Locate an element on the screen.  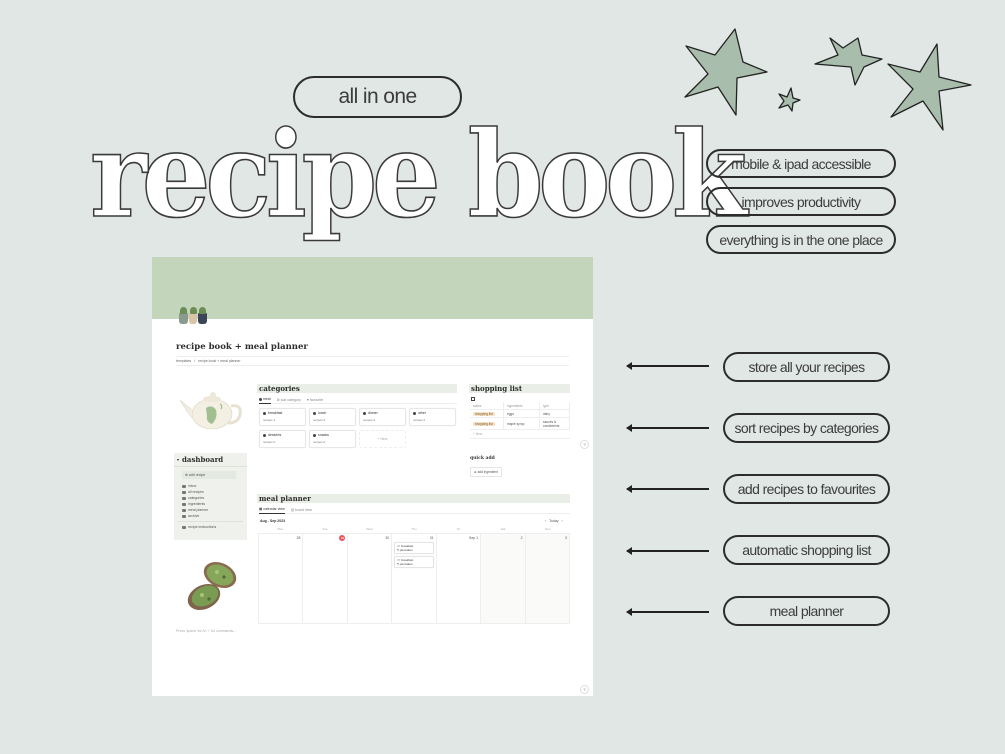
dashboard-title: dashboard is located at coordinates (203, 459).